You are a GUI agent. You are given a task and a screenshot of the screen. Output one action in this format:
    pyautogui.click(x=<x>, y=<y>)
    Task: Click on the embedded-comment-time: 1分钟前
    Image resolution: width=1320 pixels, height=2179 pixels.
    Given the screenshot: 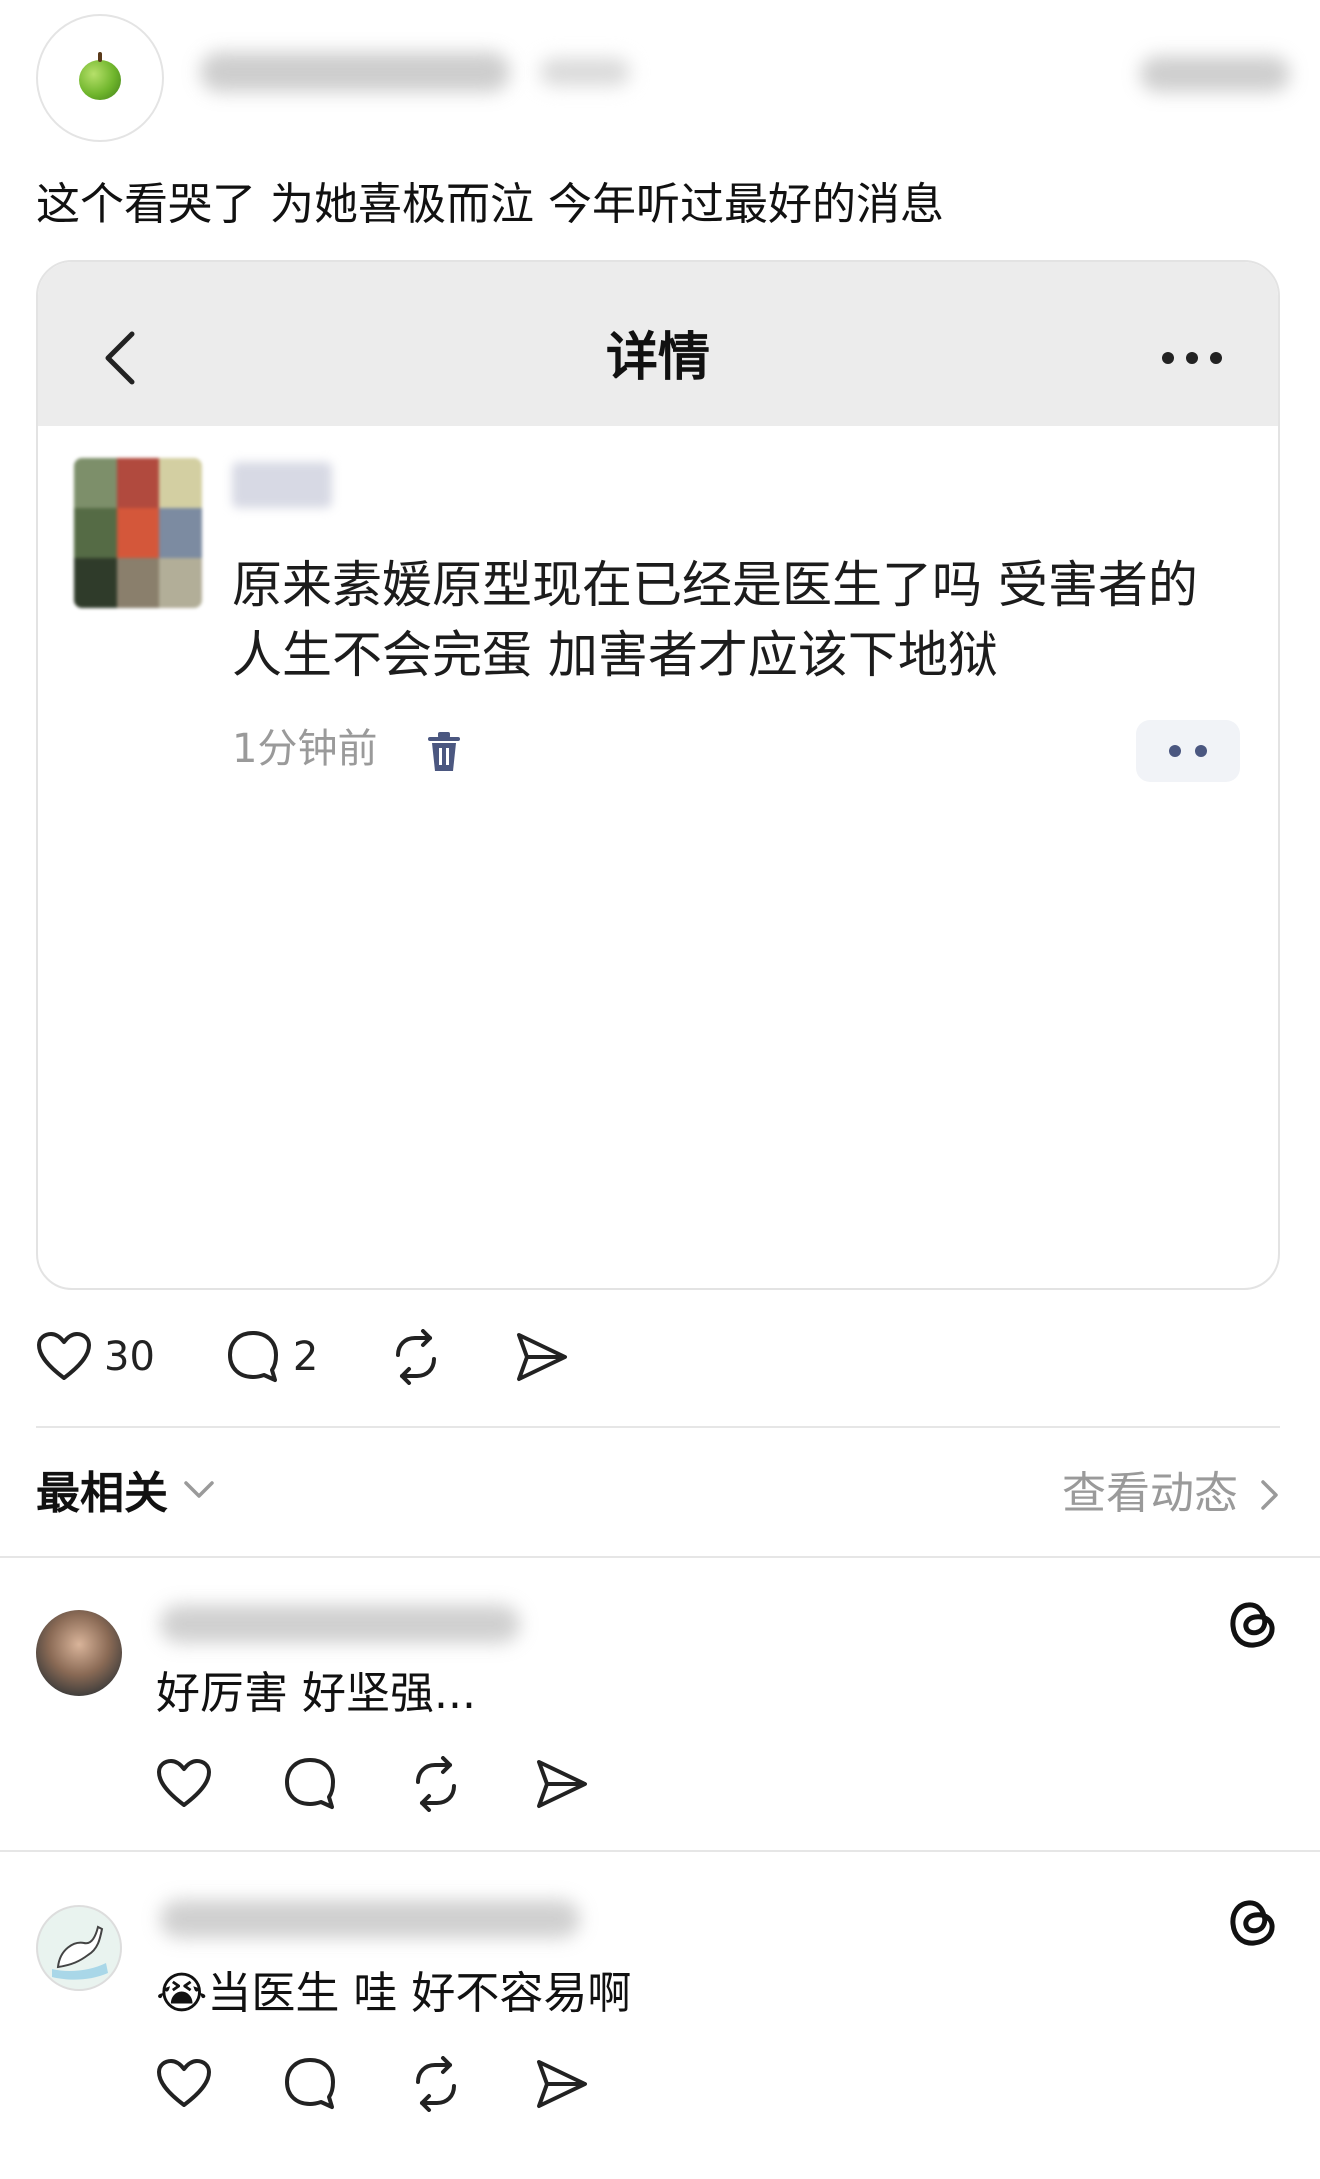 What is the action you would take?
    pyautogui.click(x=305, y=749)
    